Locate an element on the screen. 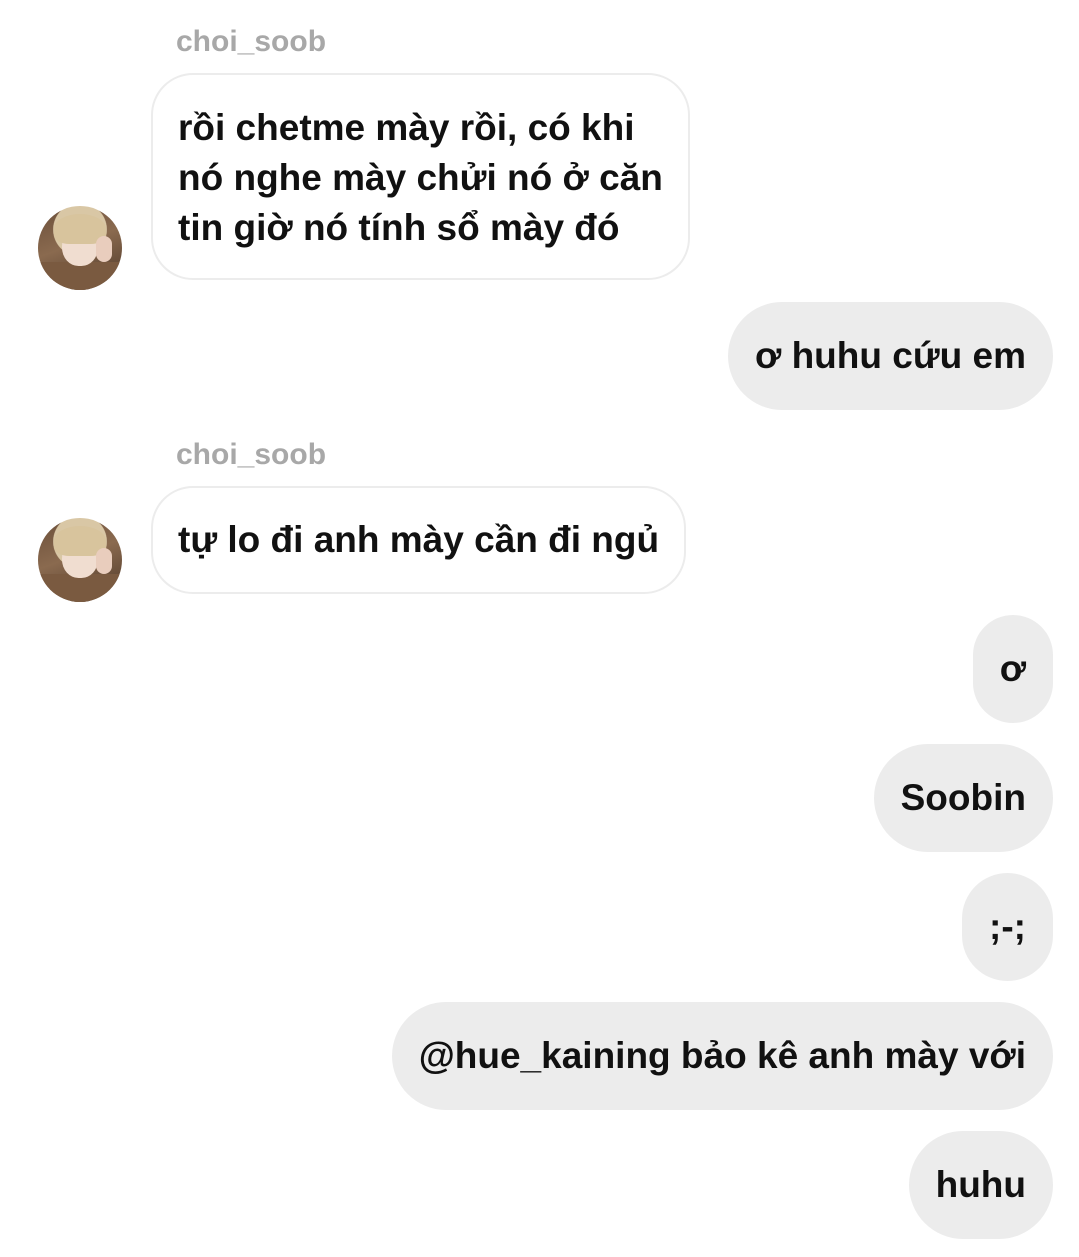  message-text-line: tin giờ nó tính sổ mày đó is located at coordinates (399, 227).